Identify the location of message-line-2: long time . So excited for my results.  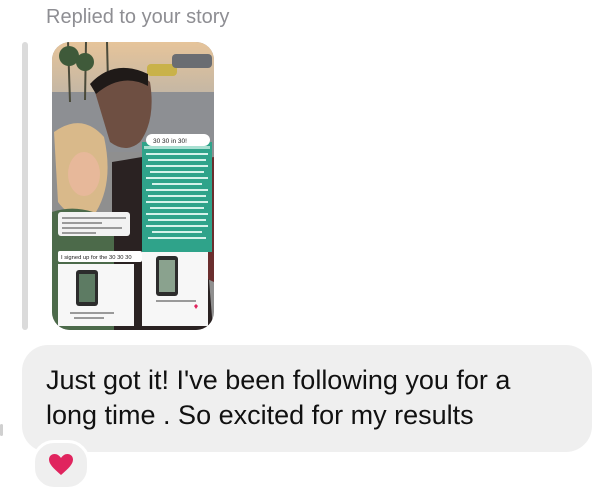
(260, 415).